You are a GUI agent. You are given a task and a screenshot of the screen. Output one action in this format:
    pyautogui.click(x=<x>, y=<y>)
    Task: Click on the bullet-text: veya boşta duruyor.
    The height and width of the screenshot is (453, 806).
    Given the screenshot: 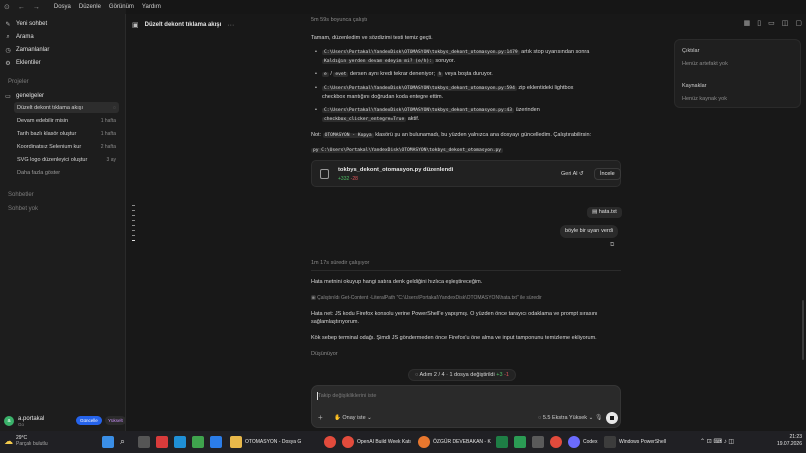 What is the action you would take?
    pyautogui.click(x=468, y=74)
    